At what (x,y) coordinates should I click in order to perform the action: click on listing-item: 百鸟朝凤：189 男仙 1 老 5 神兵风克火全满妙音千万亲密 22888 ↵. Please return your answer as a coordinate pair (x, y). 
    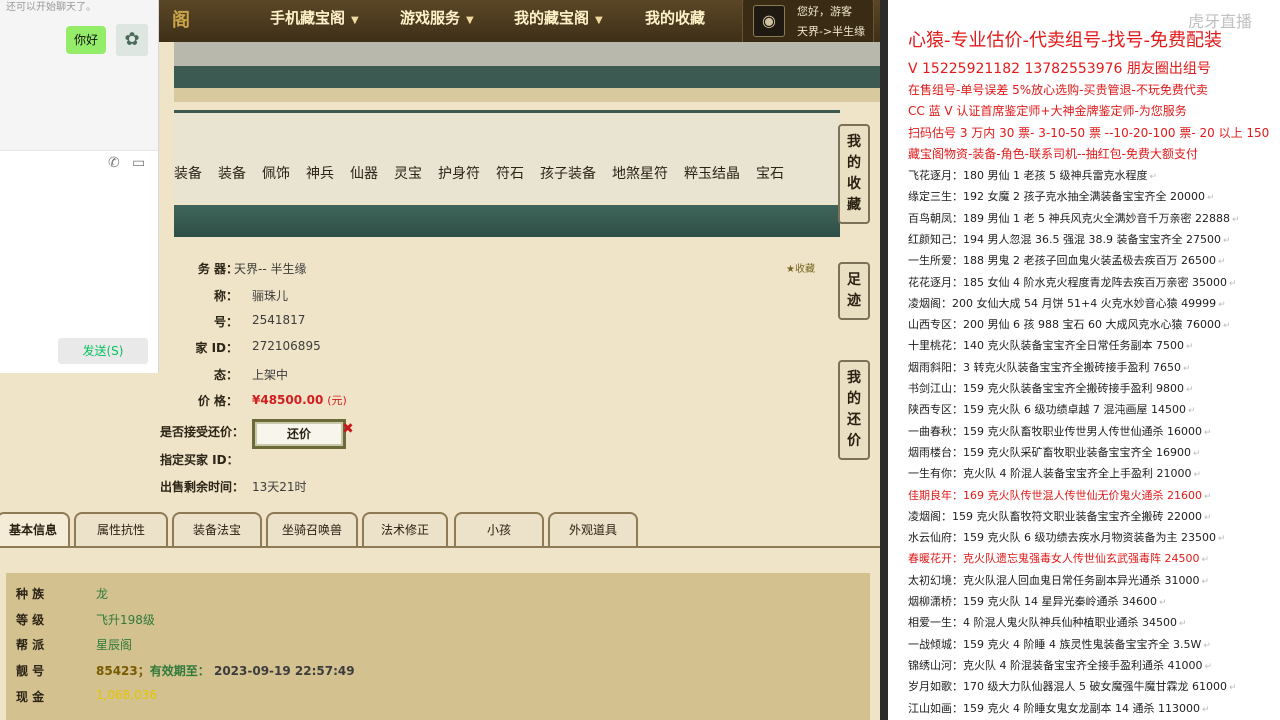
    Looking at the image, I should click on (1074, 218).